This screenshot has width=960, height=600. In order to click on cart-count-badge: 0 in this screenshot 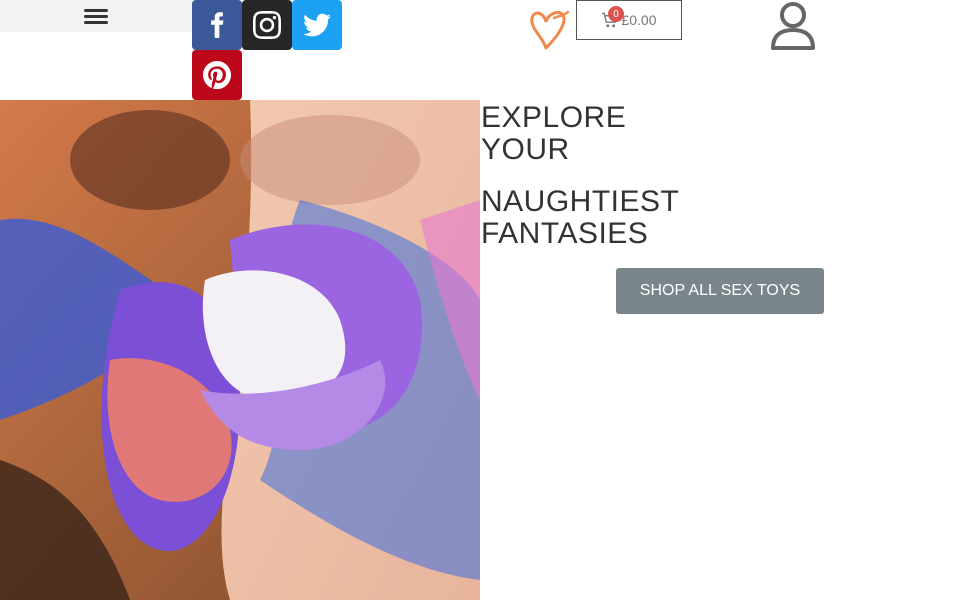, I will do `click(616, 14)`.